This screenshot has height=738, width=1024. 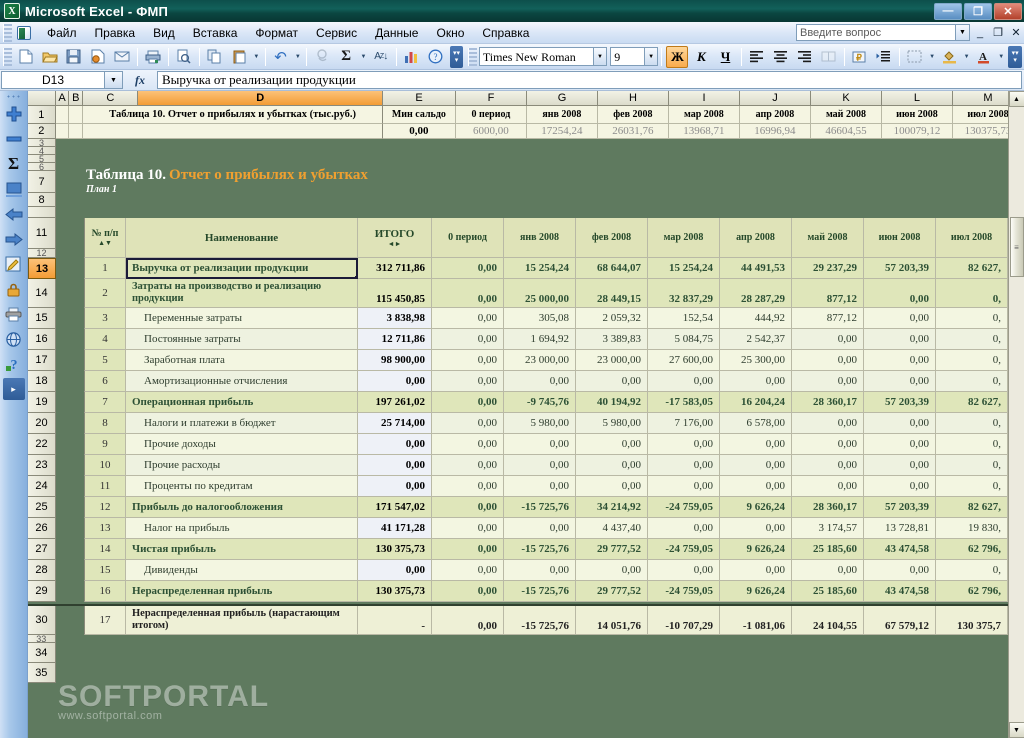 What do you see at coordinates (972, 620) in the screenshot?
I see `cell-period-7: 130 375,7` at bounding box center [972, 620].